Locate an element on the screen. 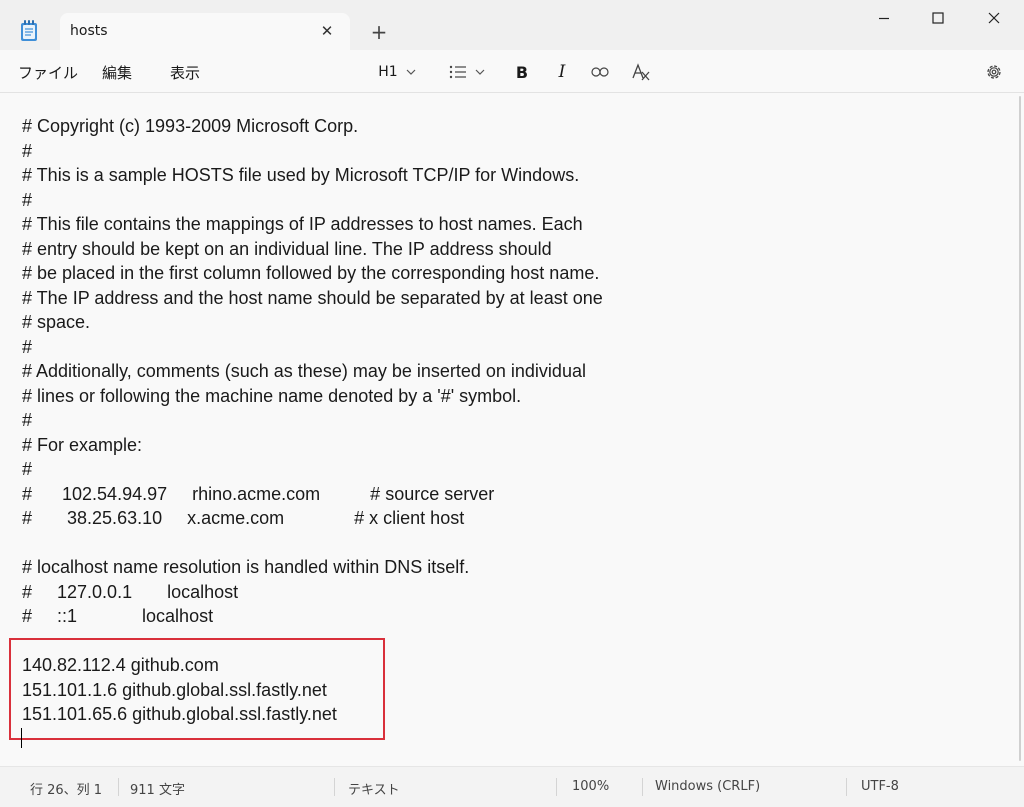 The image size is (1024, 807). minimize-button is located at coordinates (884, 18).